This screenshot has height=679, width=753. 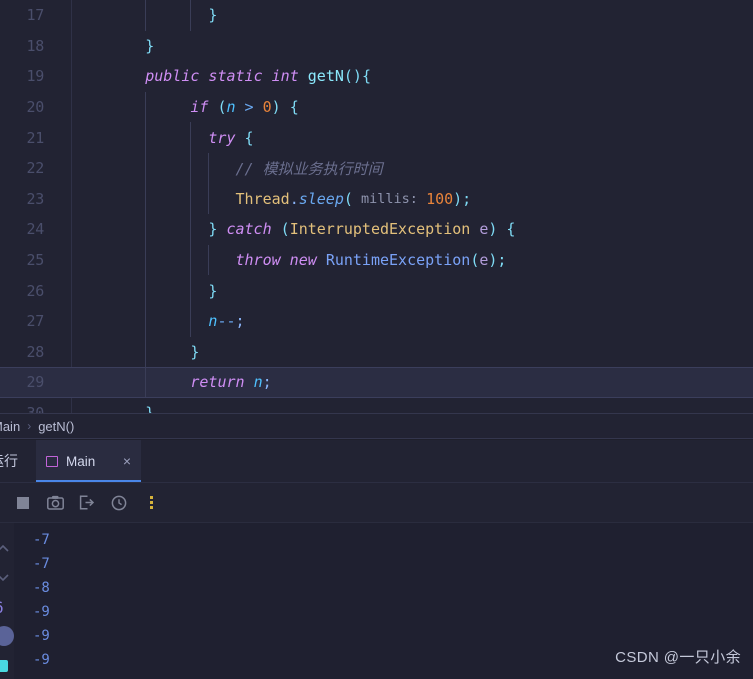 What do you see at coordinates (678, 657) in the screenshot?
I see `watermark: CSDN @一只小余` at bounding box center [678, 657].